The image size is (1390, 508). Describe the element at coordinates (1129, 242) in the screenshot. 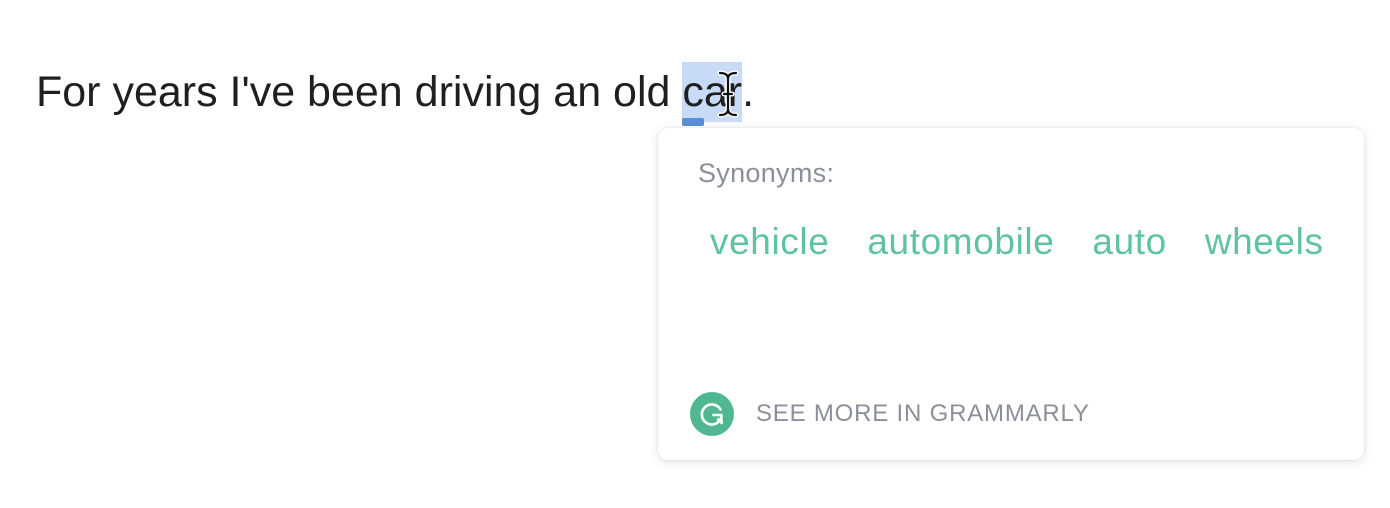

I see `synonym-option: auto` at that location.